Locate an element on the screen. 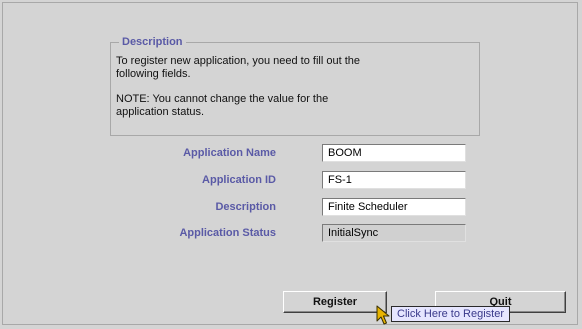 This screenshot has height=329, width=582. application-status-row: Application Status is located at coordinates (291, 234).